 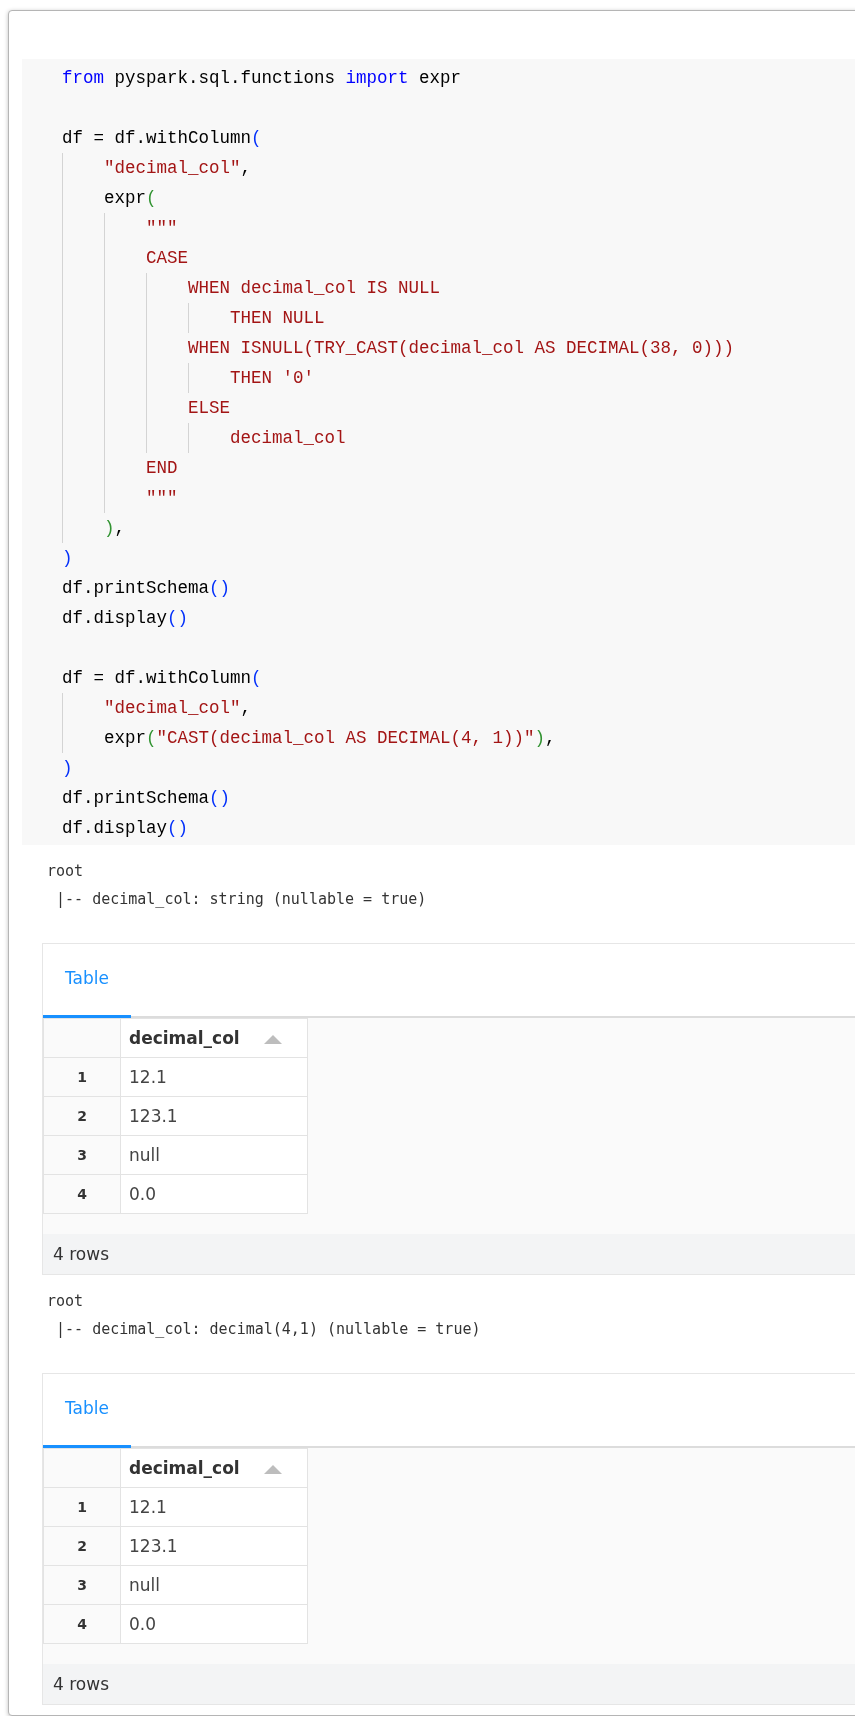 What do you see at coordinates (268, 1329) in the screenshot?
I see `schema-text: |-- decimal_col: decimal(4,1) (nullable = true)` at bounding box center [268, 1329].